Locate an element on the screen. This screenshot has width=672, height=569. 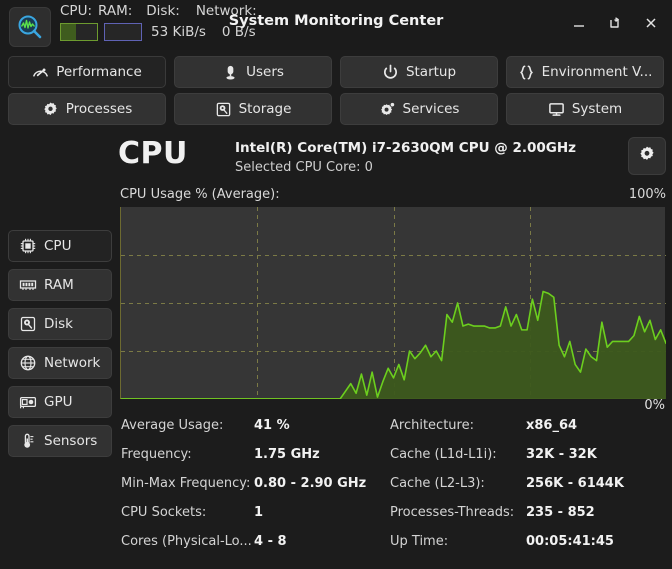
gear-dot-icon is located at coordinates (387, 109).